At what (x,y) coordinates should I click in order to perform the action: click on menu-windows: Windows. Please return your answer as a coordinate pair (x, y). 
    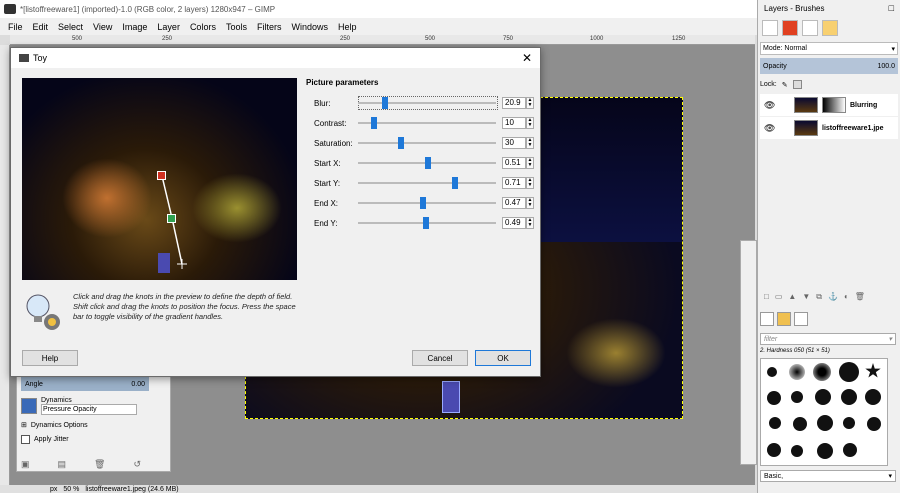
    Looking at the image, I should click on (309, 27).